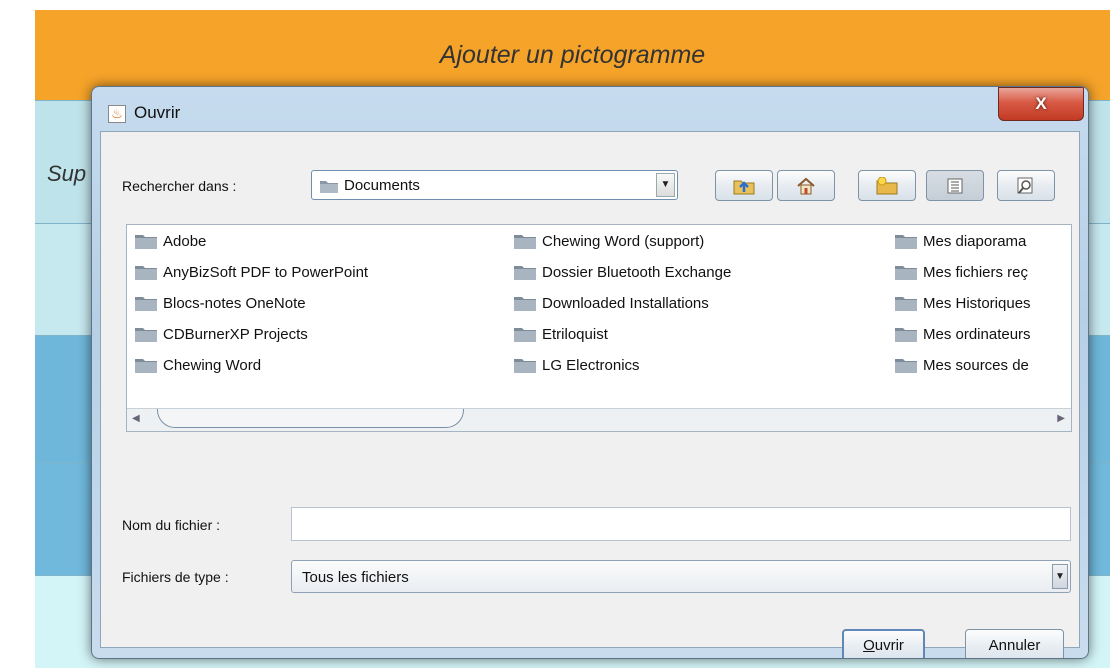 The image size is (1110, 668). I want to click on dialog-titlebar: ♨ Ouvrir X, so click(590, 110).